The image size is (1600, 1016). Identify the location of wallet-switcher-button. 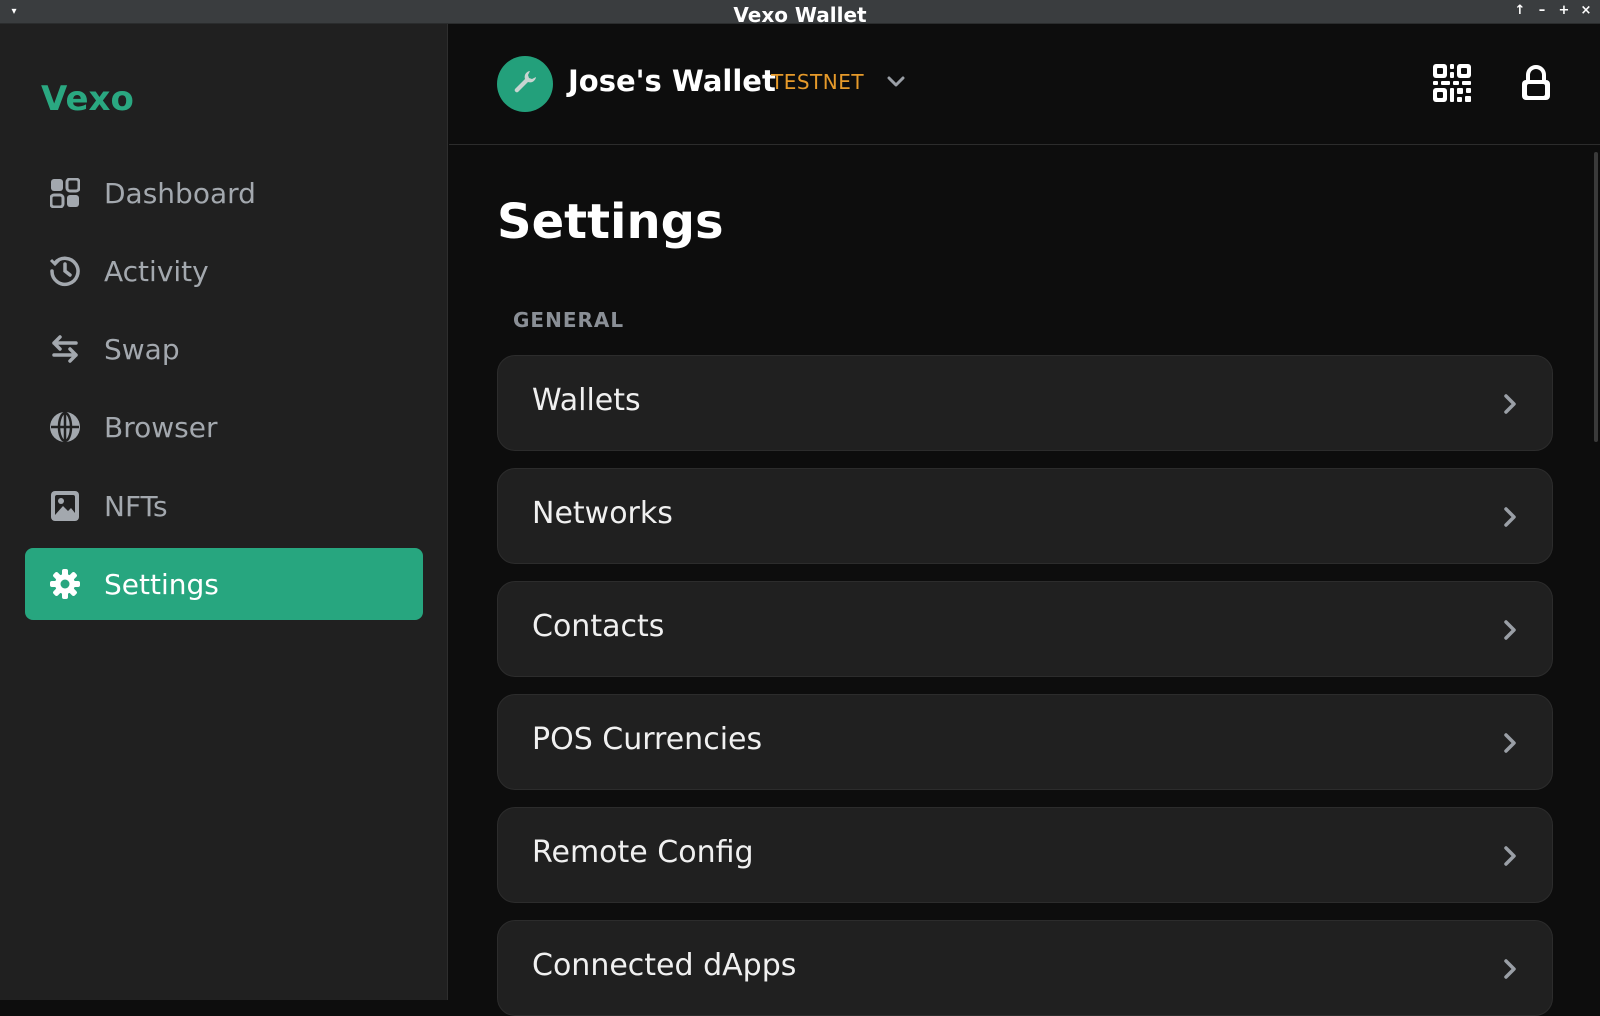
(896, 83).